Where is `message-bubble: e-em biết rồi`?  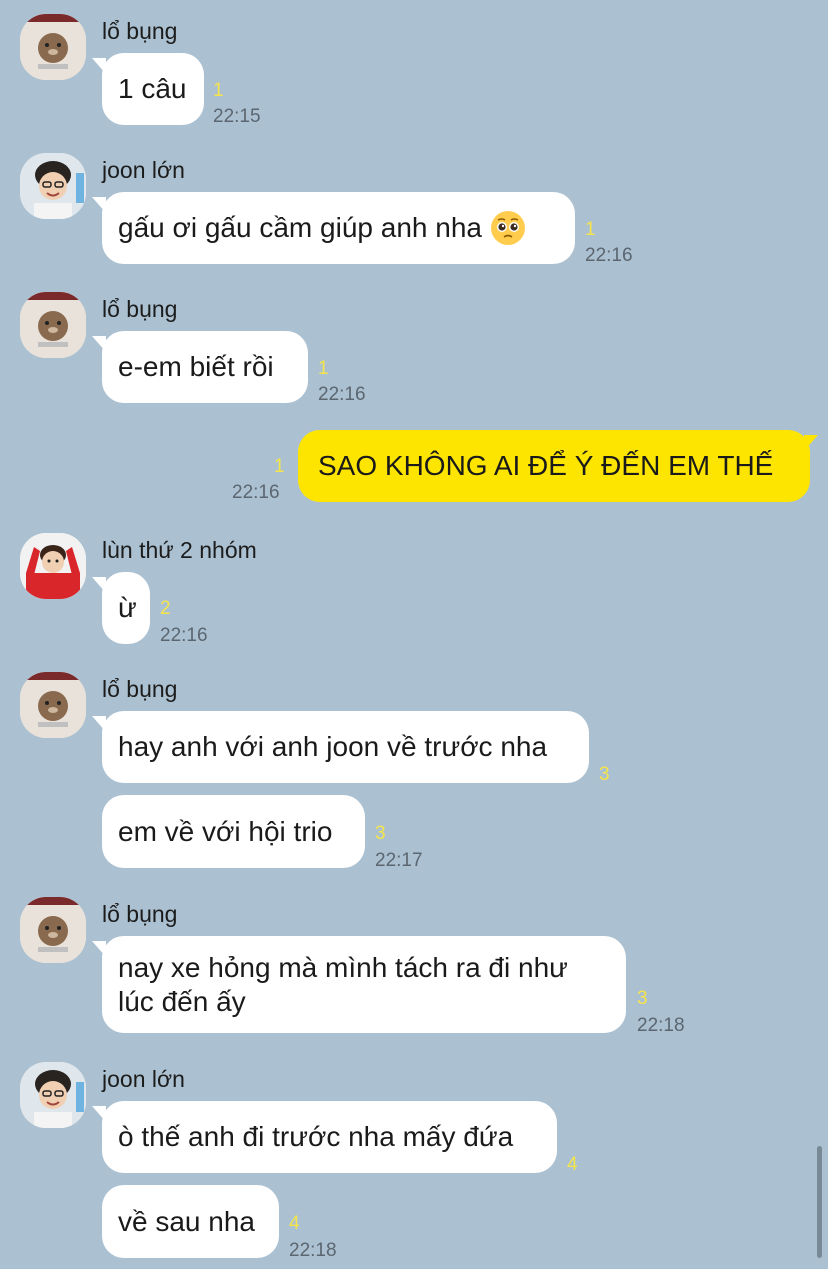
message-bubble: e-em biết rồi is located at coordinates (205, 367).